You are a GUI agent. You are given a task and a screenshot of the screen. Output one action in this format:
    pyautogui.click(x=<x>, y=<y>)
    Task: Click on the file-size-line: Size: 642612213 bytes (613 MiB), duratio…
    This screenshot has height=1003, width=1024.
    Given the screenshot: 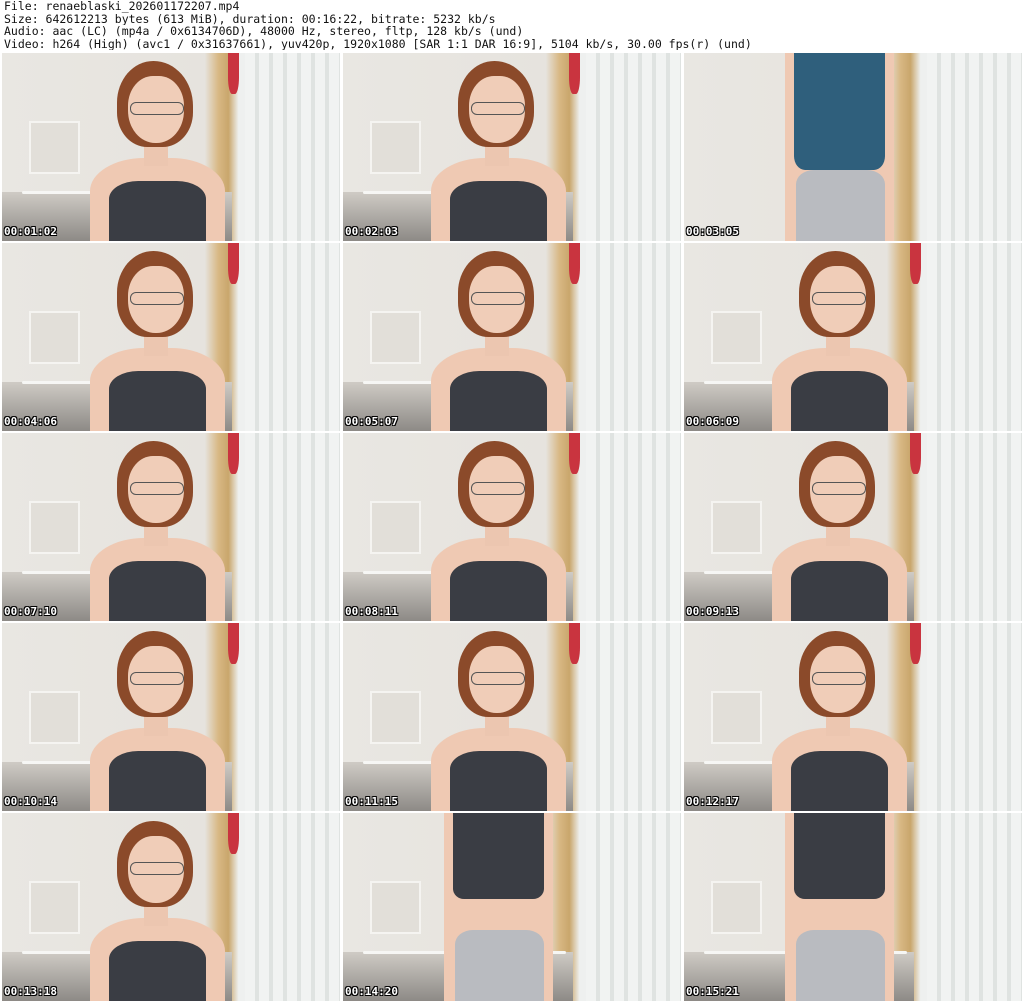 What is the action you would take?
    pyautogui.click(x=250, y=18)
    